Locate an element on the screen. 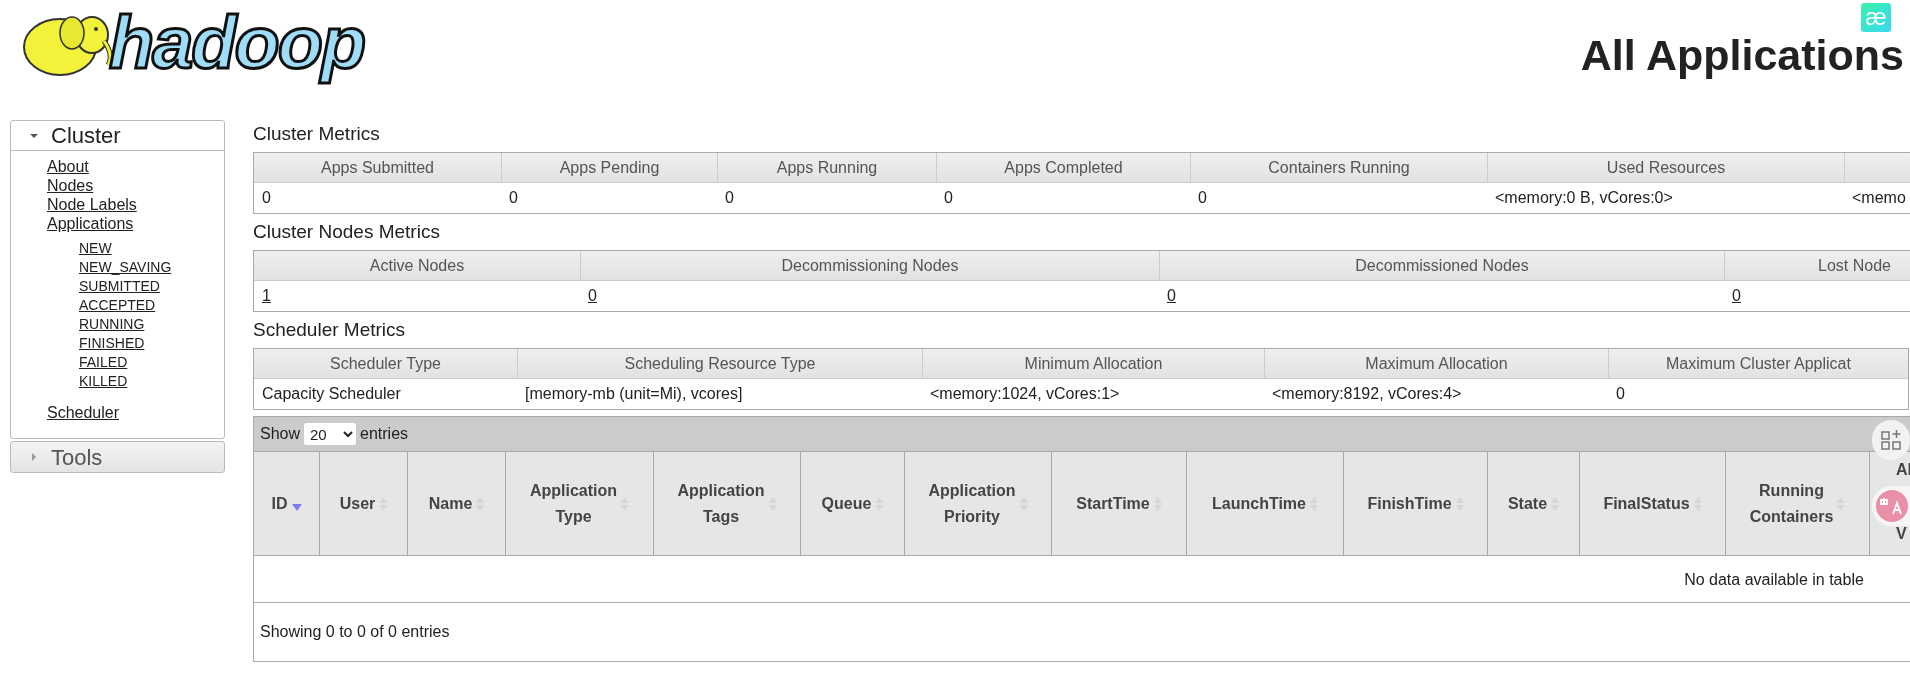 This screenshot has height=679, width=1910. column-header: Lost Node is located at coordinates (1817, 266).